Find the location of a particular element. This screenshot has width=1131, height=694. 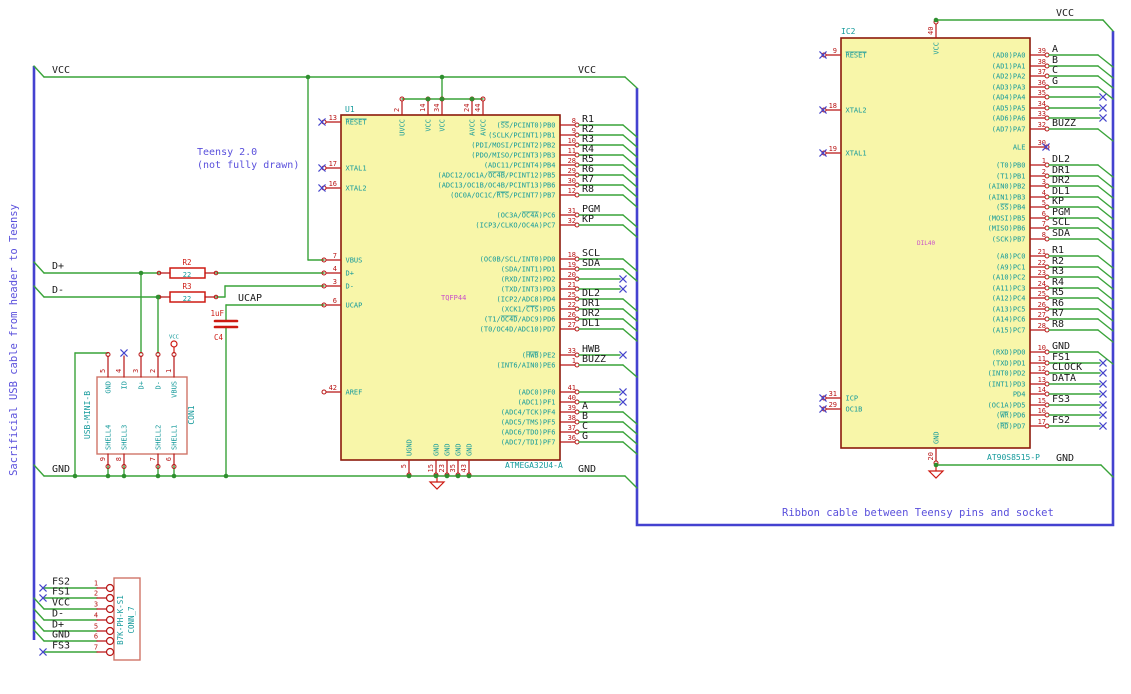

note-text: Teensy 2.0 is located at coordinates (227, 152).